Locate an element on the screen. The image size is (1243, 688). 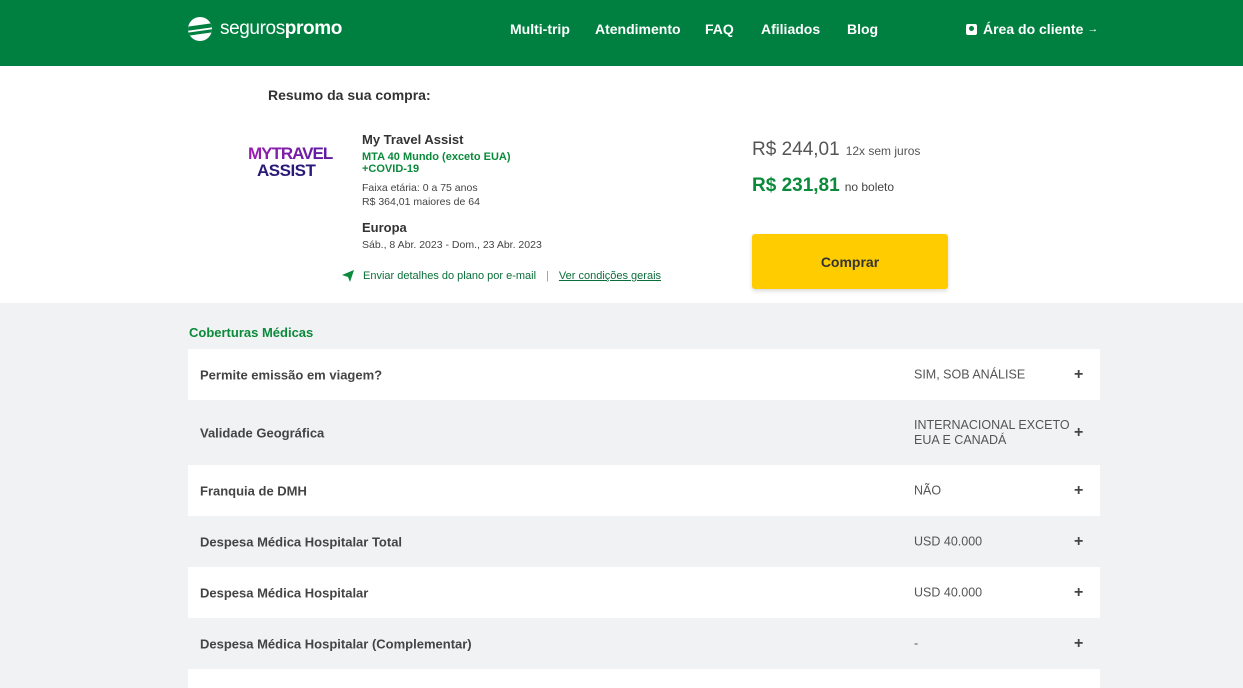
summary-title: Resumo da sua compra: is located at coordinates (349, 95).